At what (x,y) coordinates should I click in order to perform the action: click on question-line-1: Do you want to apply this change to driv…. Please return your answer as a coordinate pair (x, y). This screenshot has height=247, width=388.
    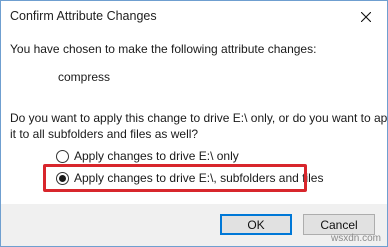
    Looking at the image, I should click on (199, 118).